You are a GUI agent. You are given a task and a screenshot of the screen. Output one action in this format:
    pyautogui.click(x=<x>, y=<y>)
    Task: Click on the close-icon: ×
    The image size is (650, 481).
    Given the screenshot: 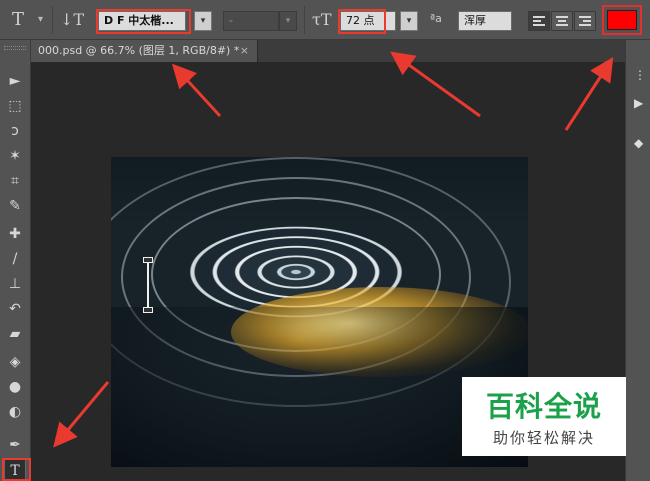 What is the action you would take?
    pyautogui.click(x=244, y=51)
    